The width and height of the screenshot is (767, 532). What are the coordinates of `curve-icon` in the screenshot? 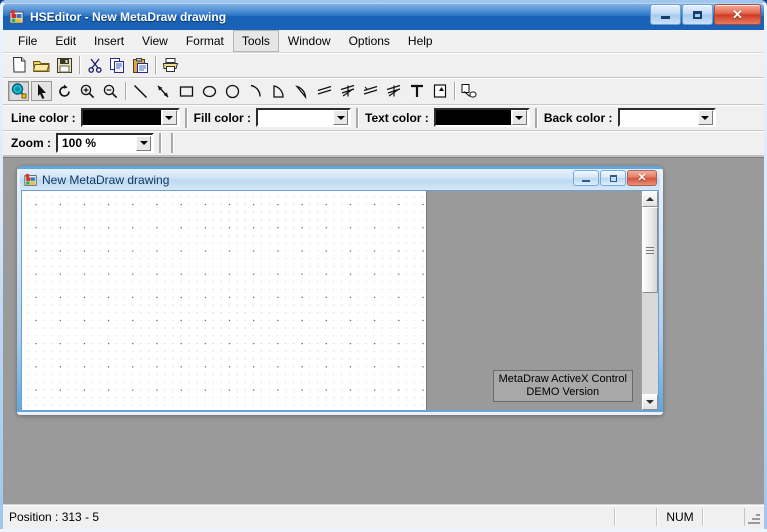 It's located at (371, 91).